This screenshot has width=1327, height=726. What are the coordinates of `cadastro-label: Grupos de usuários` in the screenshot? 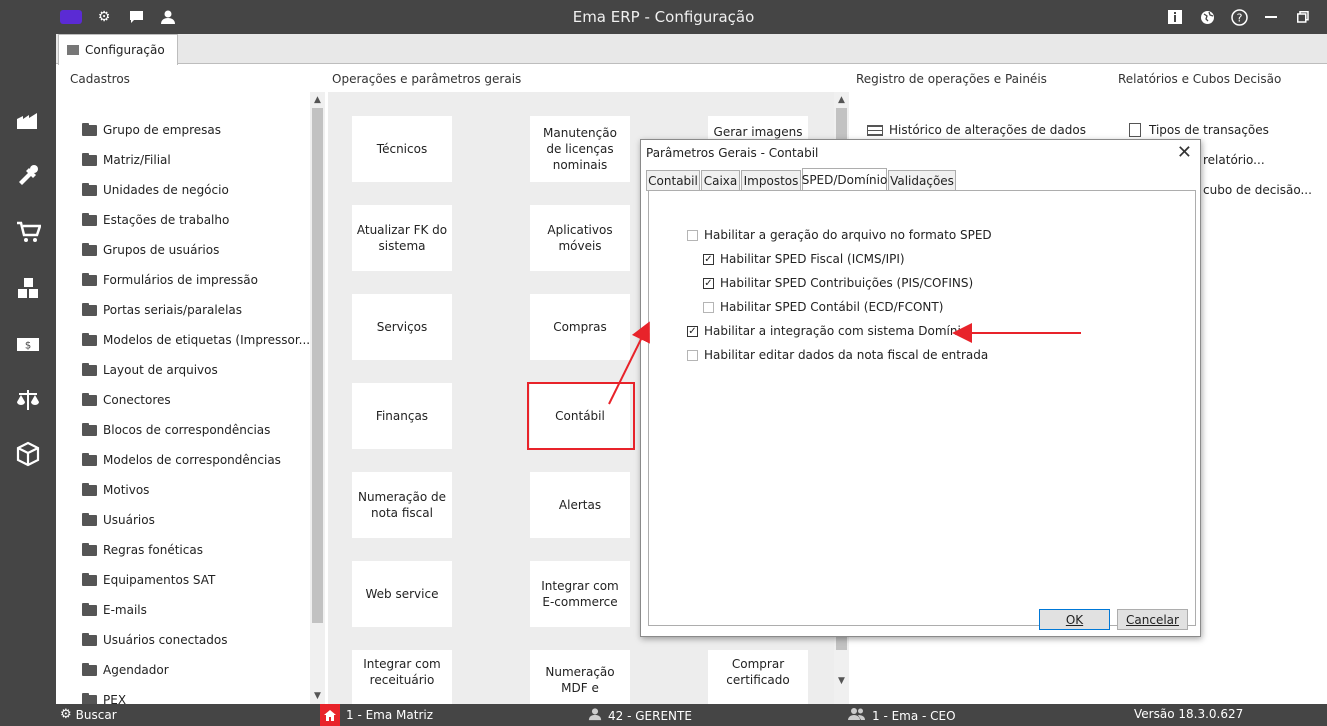 It's located at (161, 250).